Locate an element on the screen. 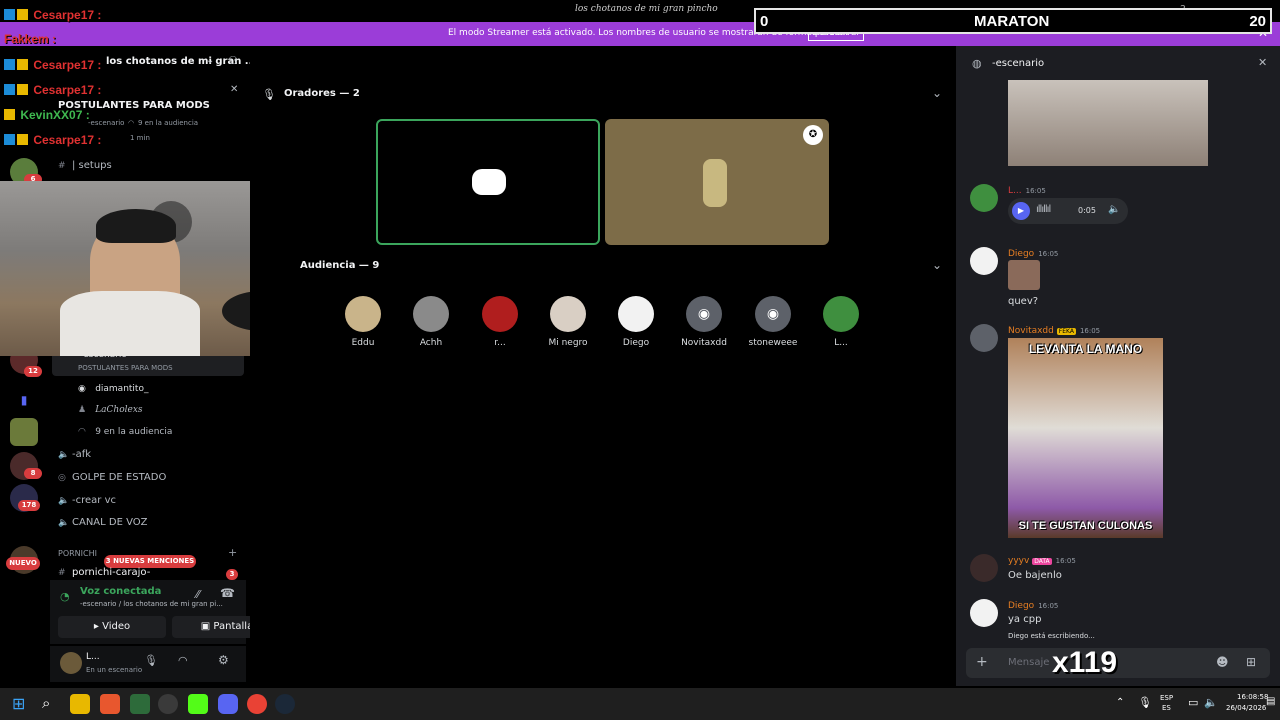 The height and width of the screenshot is (720, 1280). chat-channel-name: -escenario is located at coordinates (1018, 63).